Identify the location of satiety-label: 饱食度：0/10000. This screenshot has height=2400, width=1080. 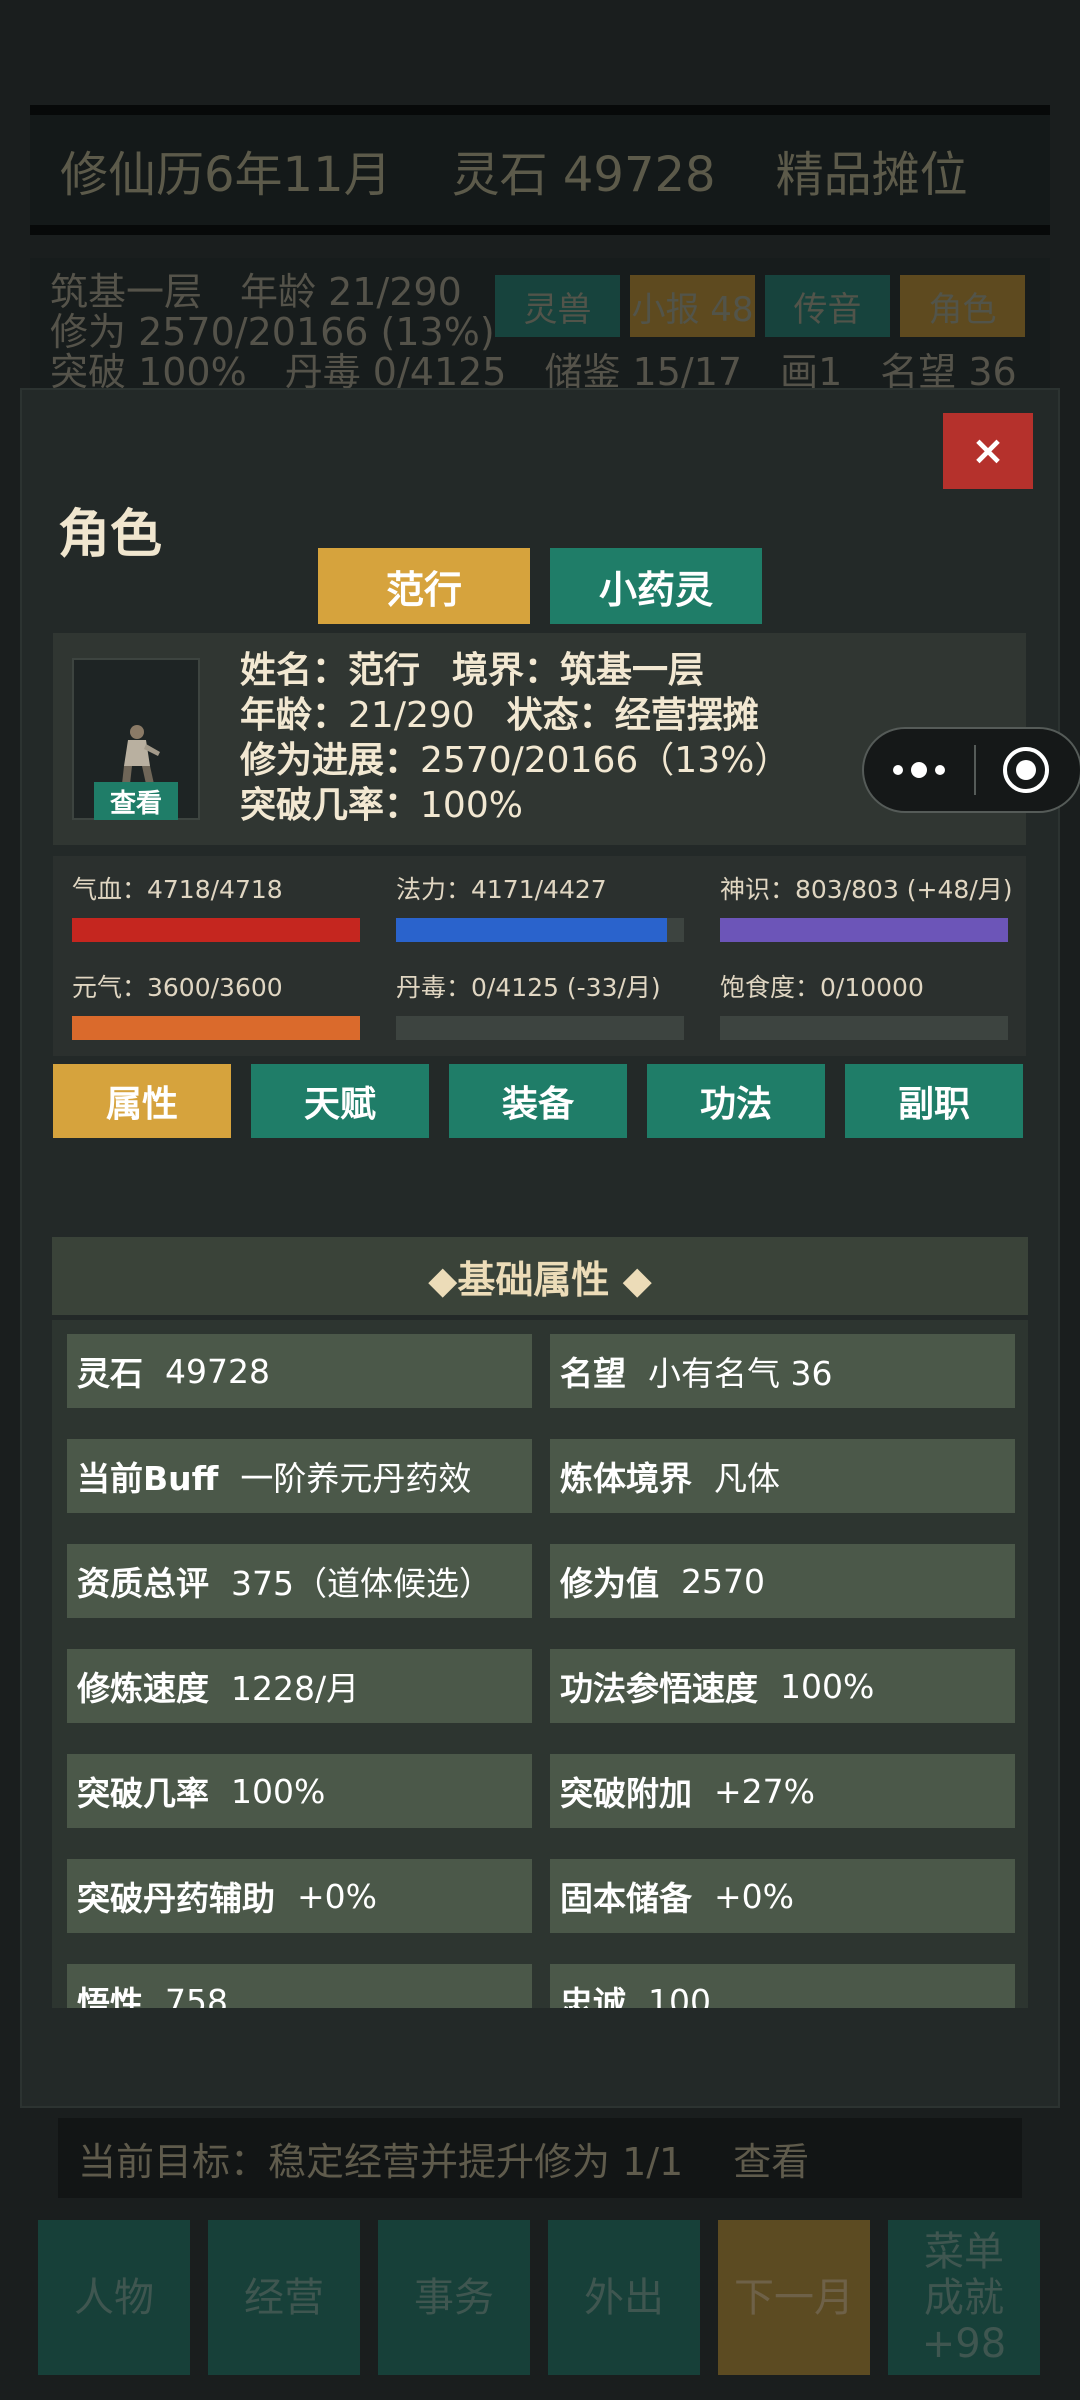
(822, 987).